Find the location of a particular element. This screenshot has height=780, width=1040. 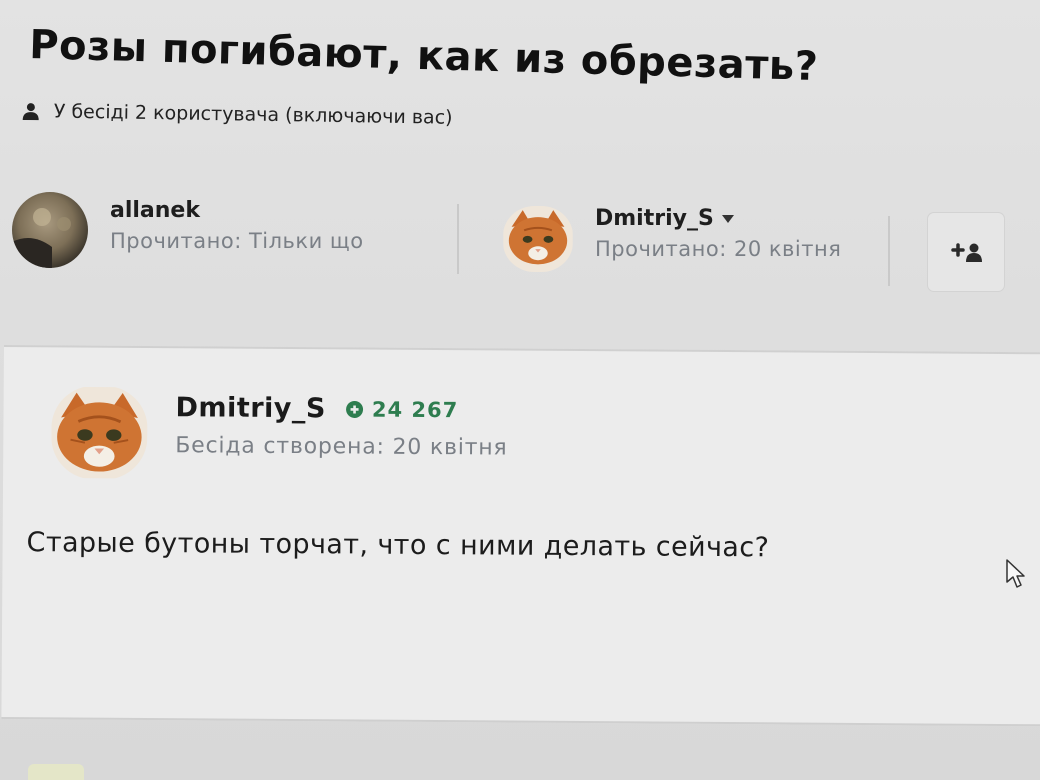

plus-circle-icon is located at coordinates (355, 409).